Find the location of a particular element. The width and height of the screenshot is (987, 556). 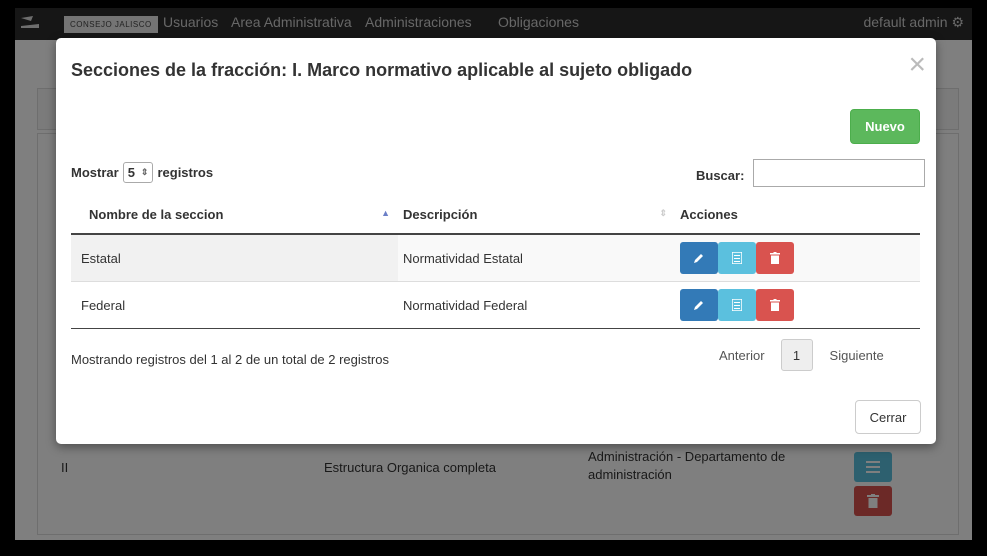

search-input is located at coordinates (839, 173).